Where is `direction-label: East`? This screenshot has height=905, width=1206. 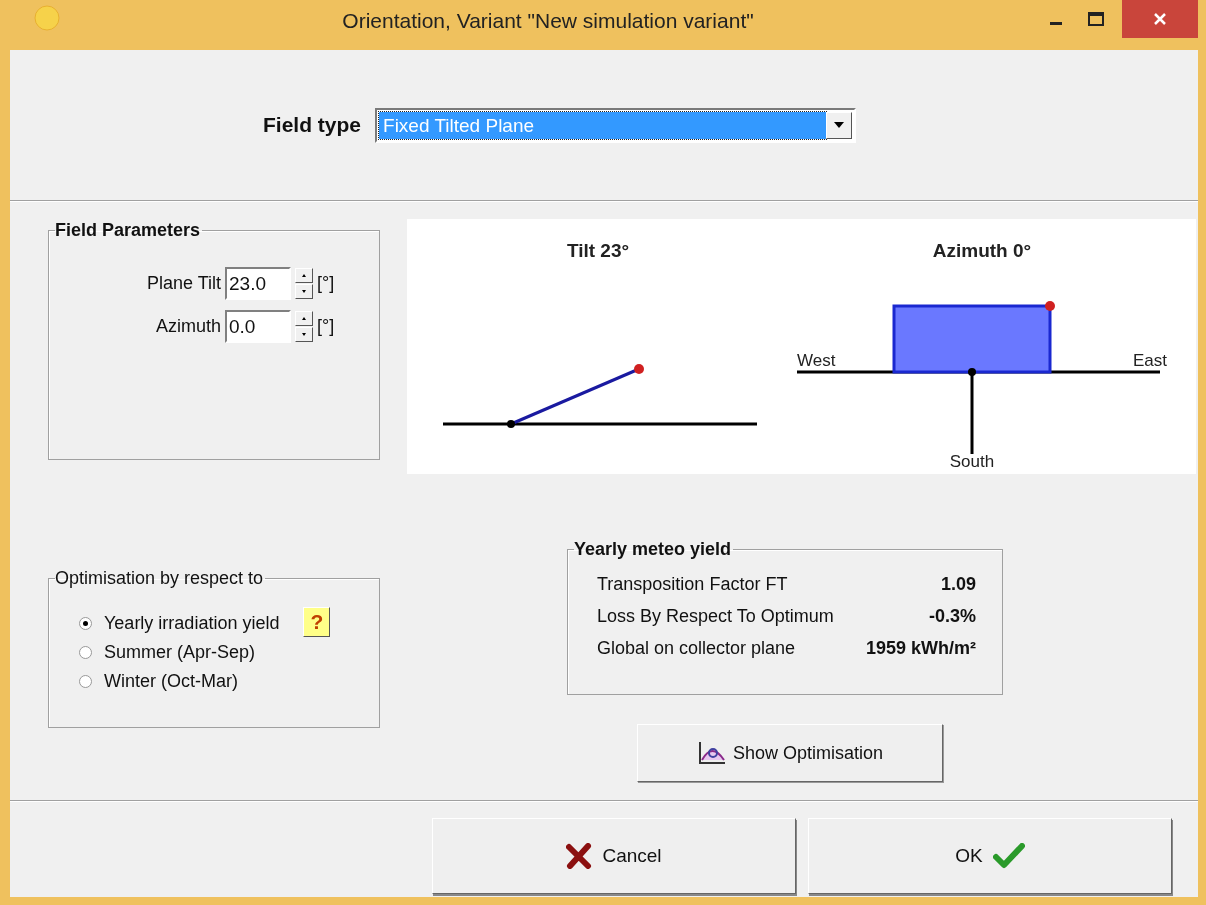
direction-label: East is located at coordinates (1149, 360).